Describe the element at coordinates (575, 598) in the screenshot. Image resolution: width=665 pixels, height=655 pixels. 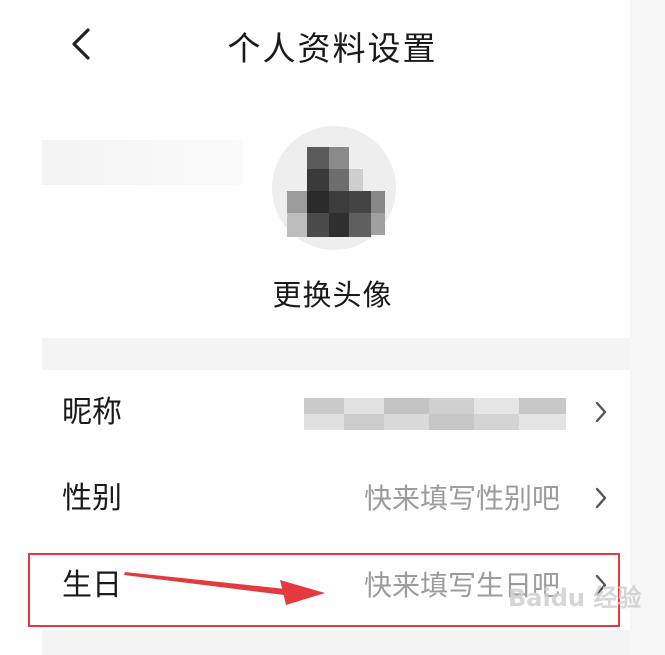
I see `watermark-logo: Baidu 经验` at that location.